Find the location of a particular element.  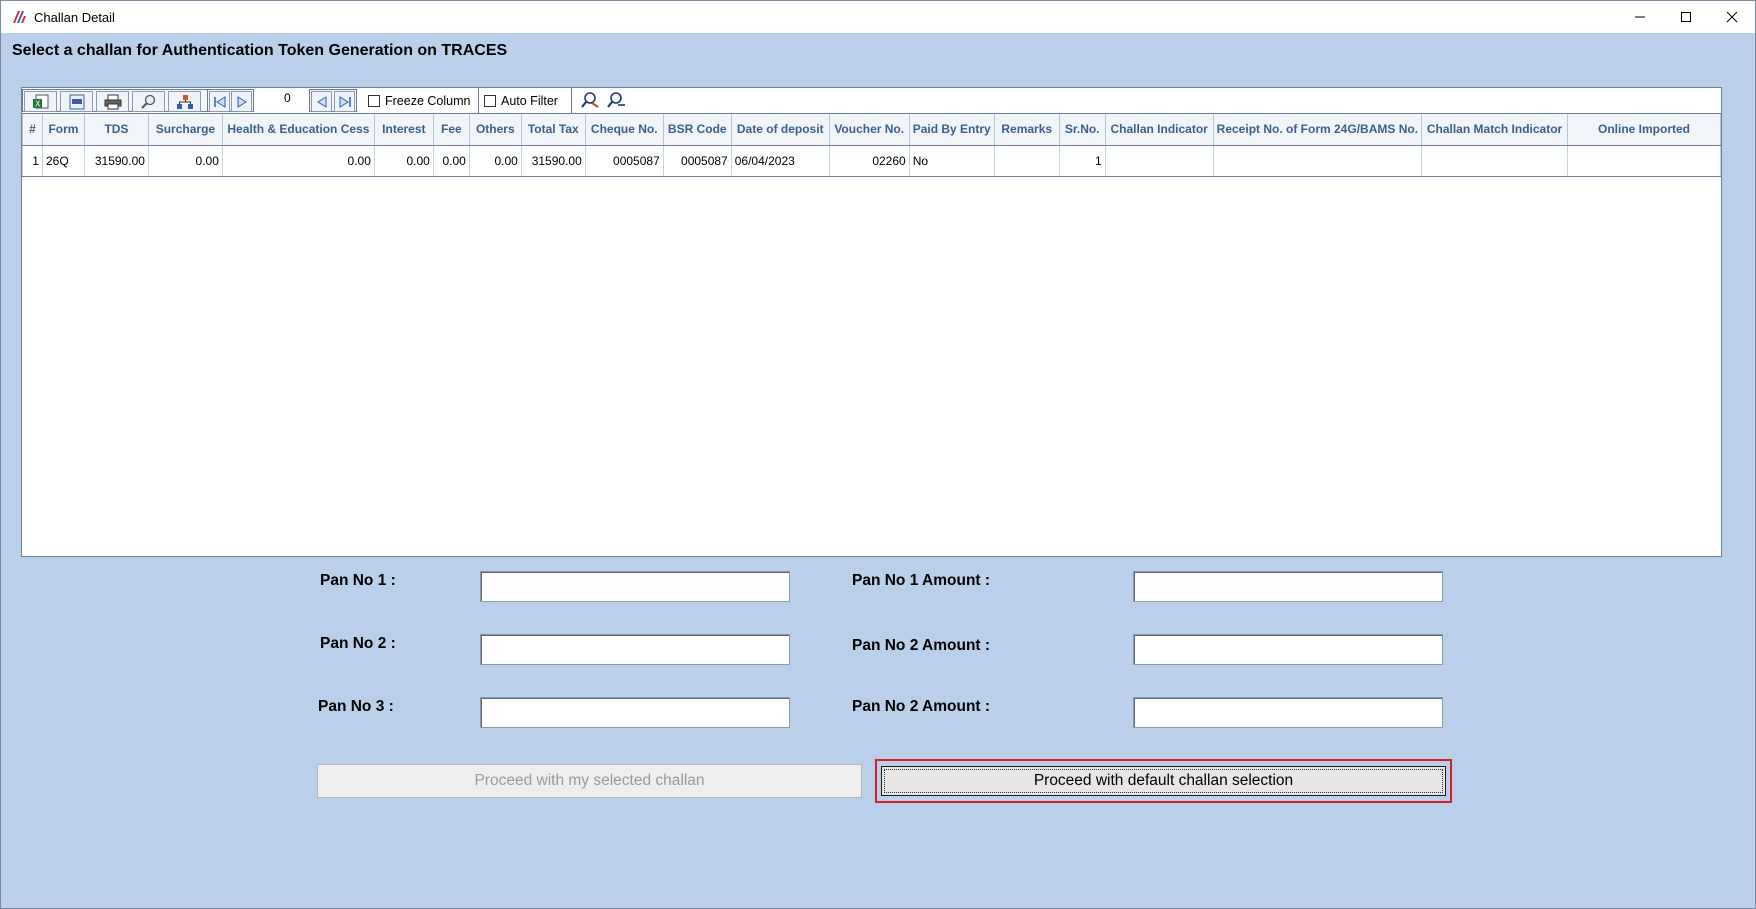

proceed-default-challan-button: Proceed with default challan selection is located at coordinates (1163, 781).